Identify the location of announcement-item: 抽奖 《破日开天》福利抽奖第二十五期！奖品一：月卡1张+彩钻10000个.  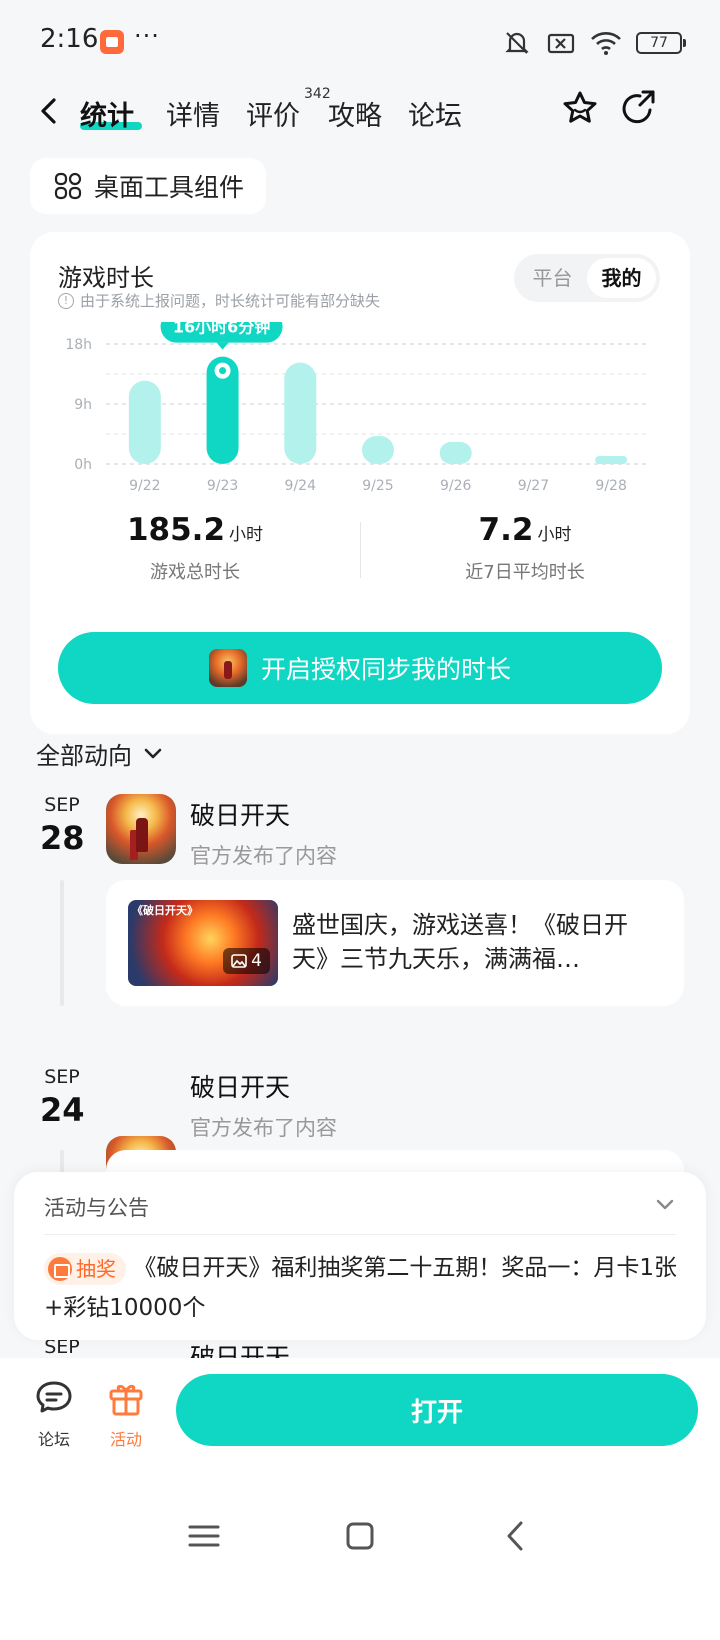
(364, 1288).